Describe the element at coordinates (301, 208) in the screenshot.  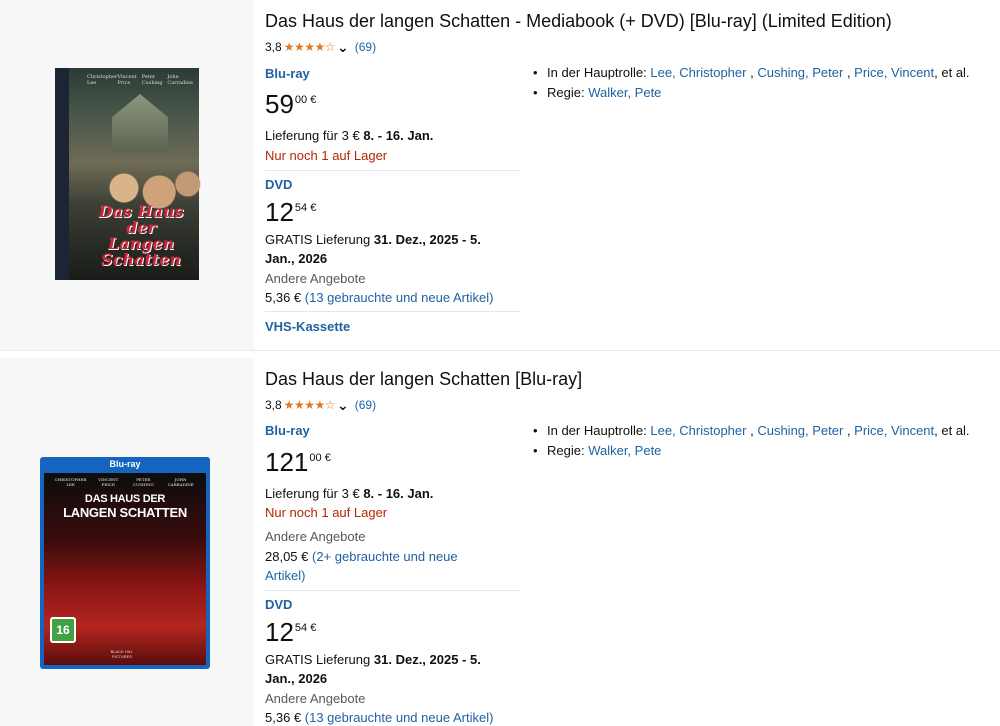
I see `price-cents: 54` at that location.